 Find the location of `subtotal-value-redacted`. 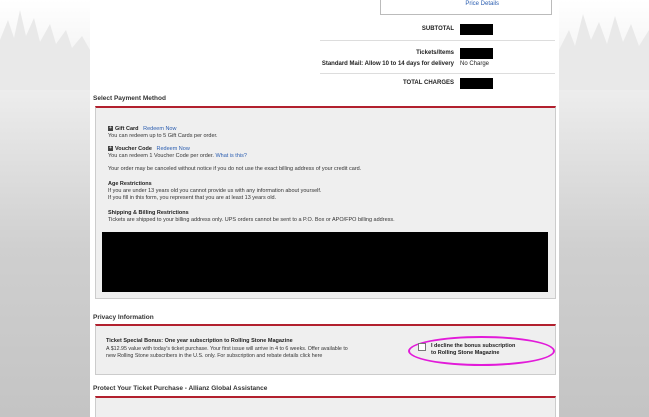

subtotal-value-redacted is located at coordinates (476, 29).